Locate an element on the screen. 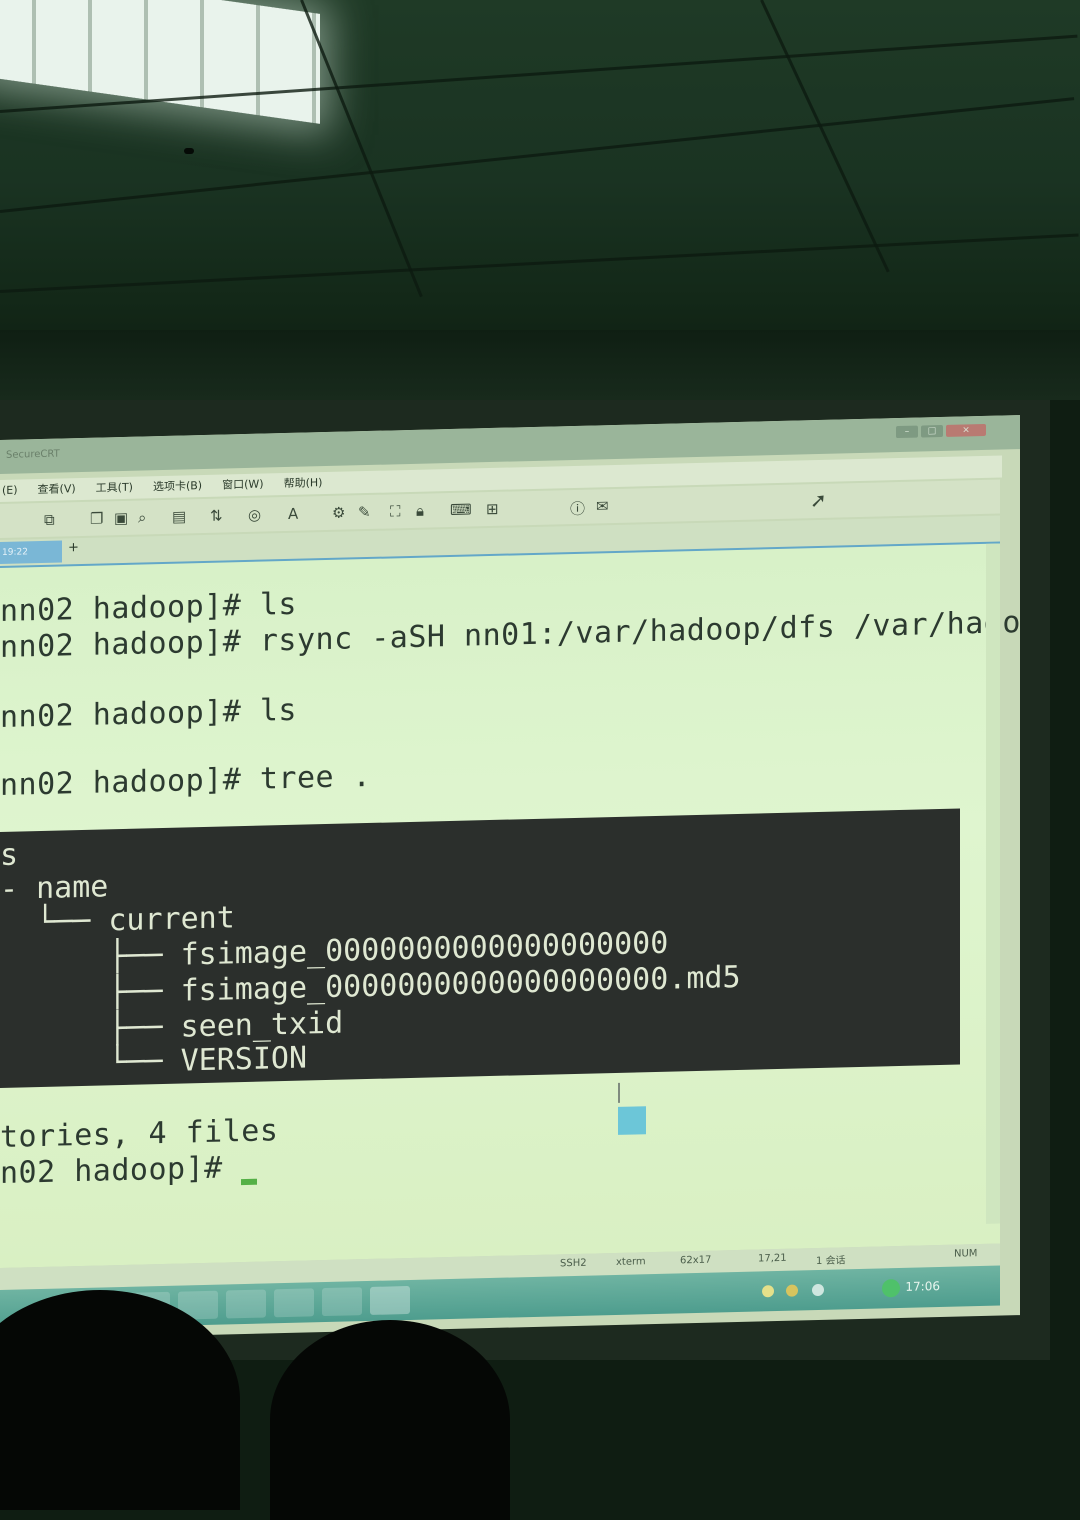 The image size is (1080, 1520). status-protocol: SSH2 is located at coordinates (573, 1263).